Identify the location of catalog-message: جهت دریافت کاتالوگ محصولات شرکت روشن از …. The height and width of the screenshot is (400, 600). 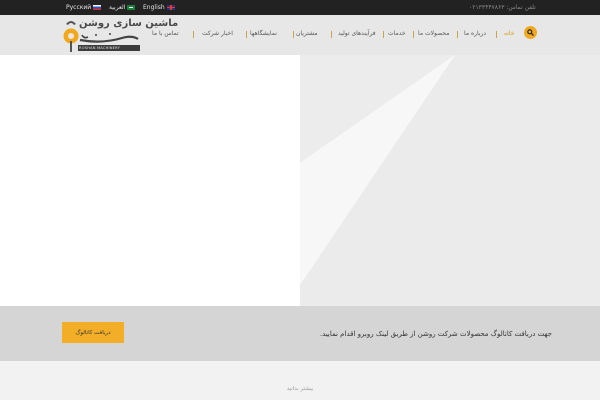
(435, 334).